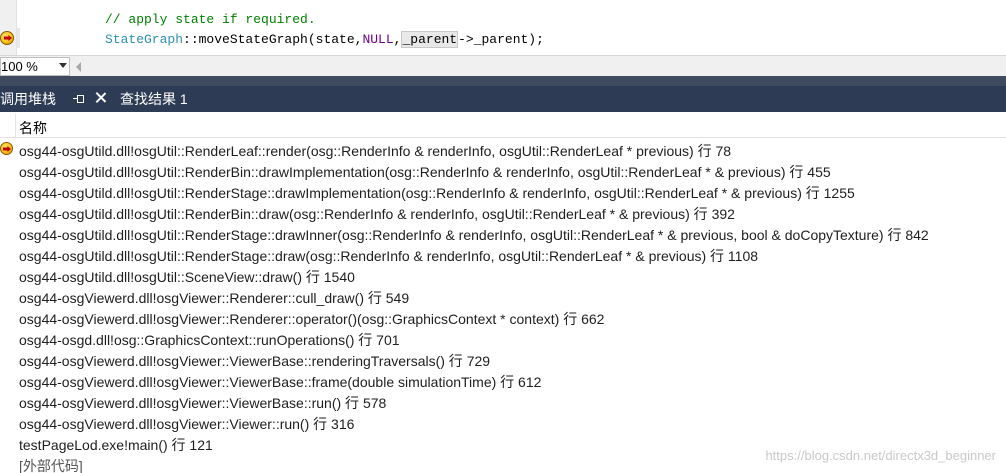  I want to click on code-comment-line: // apply state if required., so click(210, 19).